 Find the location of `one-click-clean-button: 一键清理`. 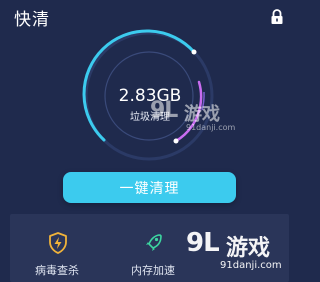

one-click-clean-button: 一键清理 is located at coordinates (149, 187).